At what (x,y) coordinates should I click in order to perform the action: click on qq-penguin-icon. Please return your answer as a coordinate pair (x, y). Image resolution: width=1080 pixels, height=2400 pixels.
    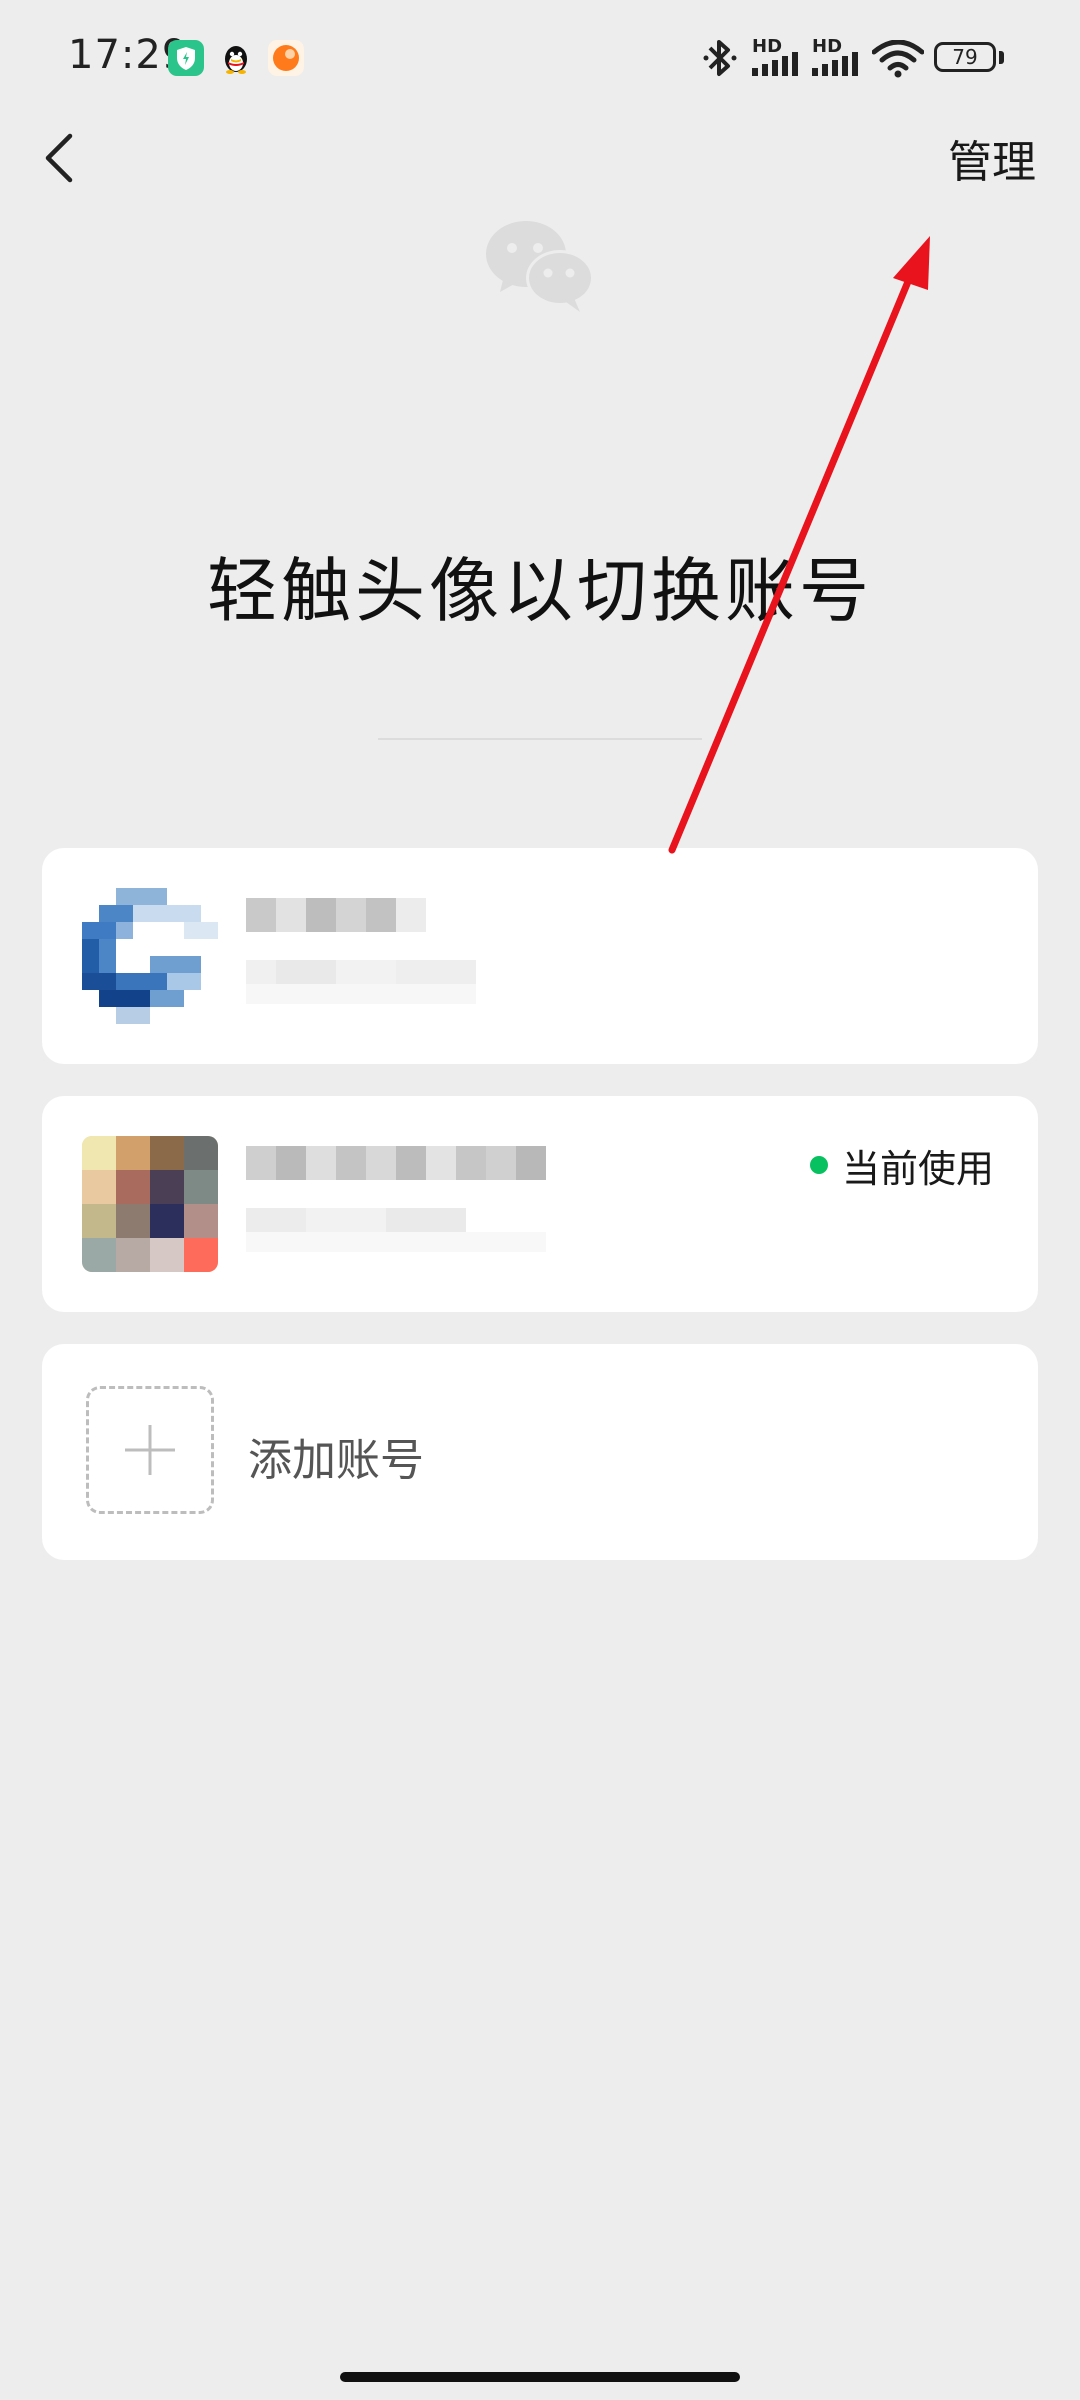
    Looking at the image, I should click on (236, 58).